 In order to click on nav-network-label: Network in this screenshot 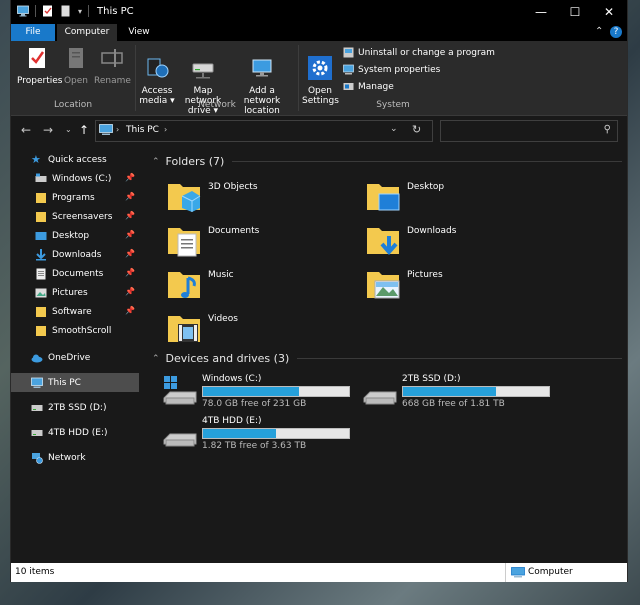, I will do `click(67, 457)`.